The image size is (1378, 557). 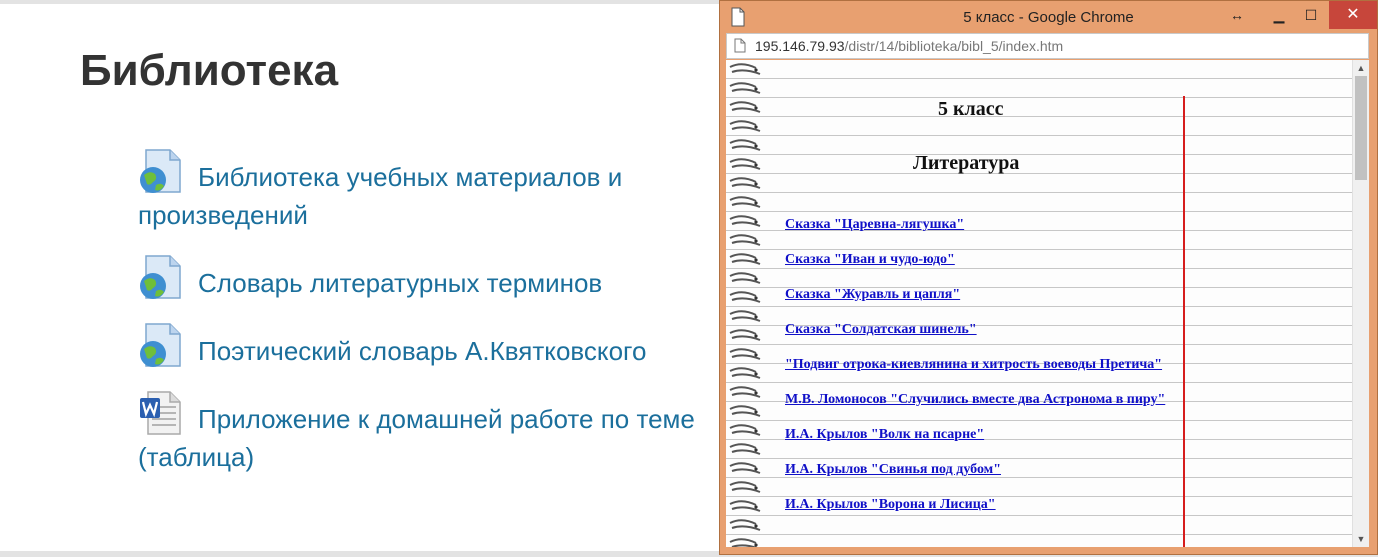 What do you see at coordinates (872, 294) in the screenshot?
I see `literature-link: Сказка "Журавль и цапля"` at bounding box center [872, 294].